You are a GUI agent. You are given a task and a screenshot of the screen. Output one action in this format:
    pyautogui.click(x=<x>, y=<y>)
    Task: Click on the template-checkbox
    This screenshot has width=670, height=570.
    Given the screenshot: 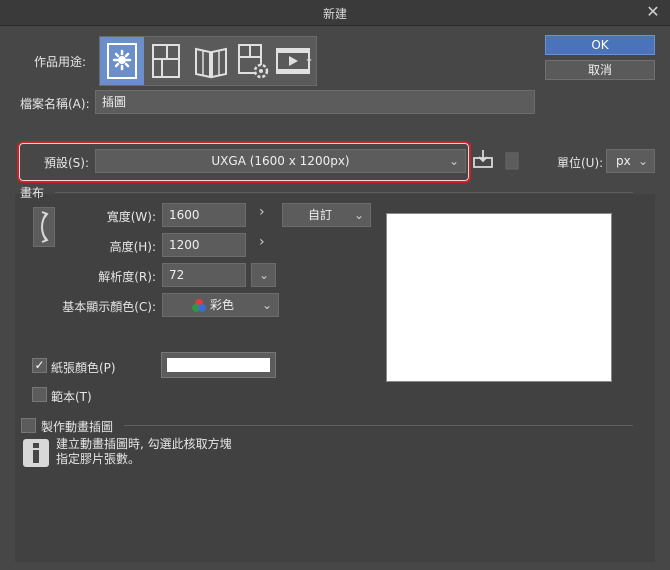 What is the action you would take?
    pyautogui.click(x=39, y=394)
    